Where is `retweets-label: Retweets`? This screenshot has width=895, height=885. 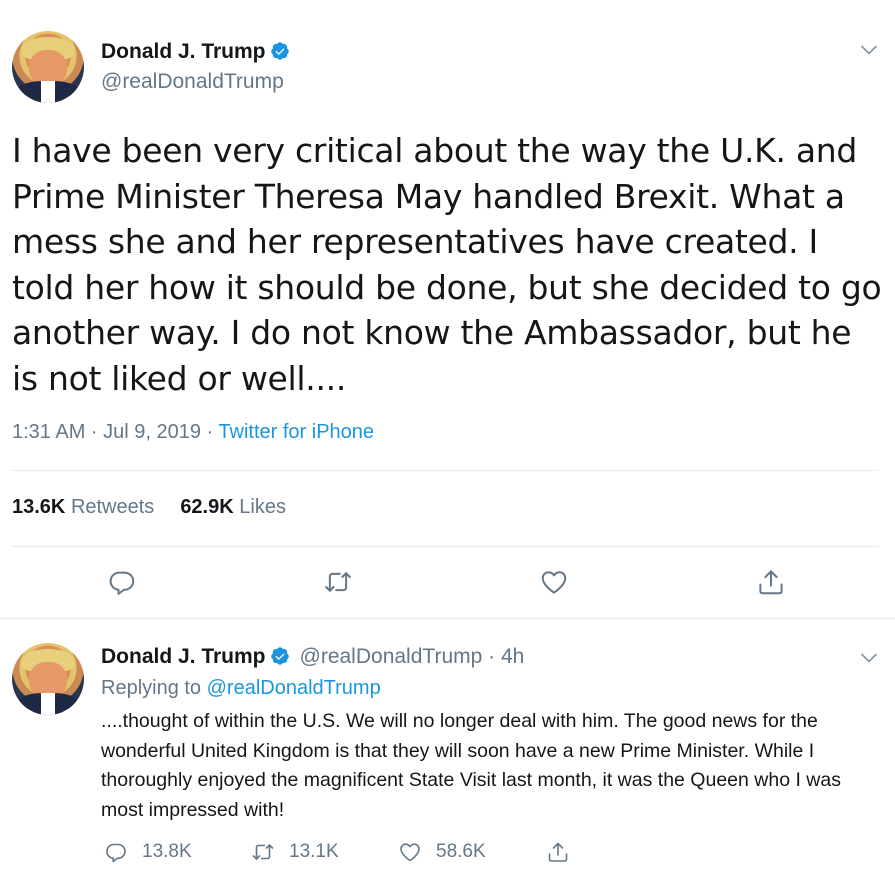
retweets-label: Retweets is located at coordinates (112, 507).